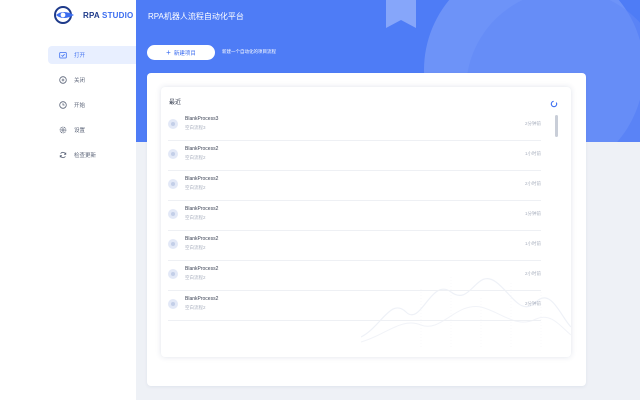 The width and height of the screenshot is (640, 400). I want to click on project-name: BlankProcess3, so click(202, 119).